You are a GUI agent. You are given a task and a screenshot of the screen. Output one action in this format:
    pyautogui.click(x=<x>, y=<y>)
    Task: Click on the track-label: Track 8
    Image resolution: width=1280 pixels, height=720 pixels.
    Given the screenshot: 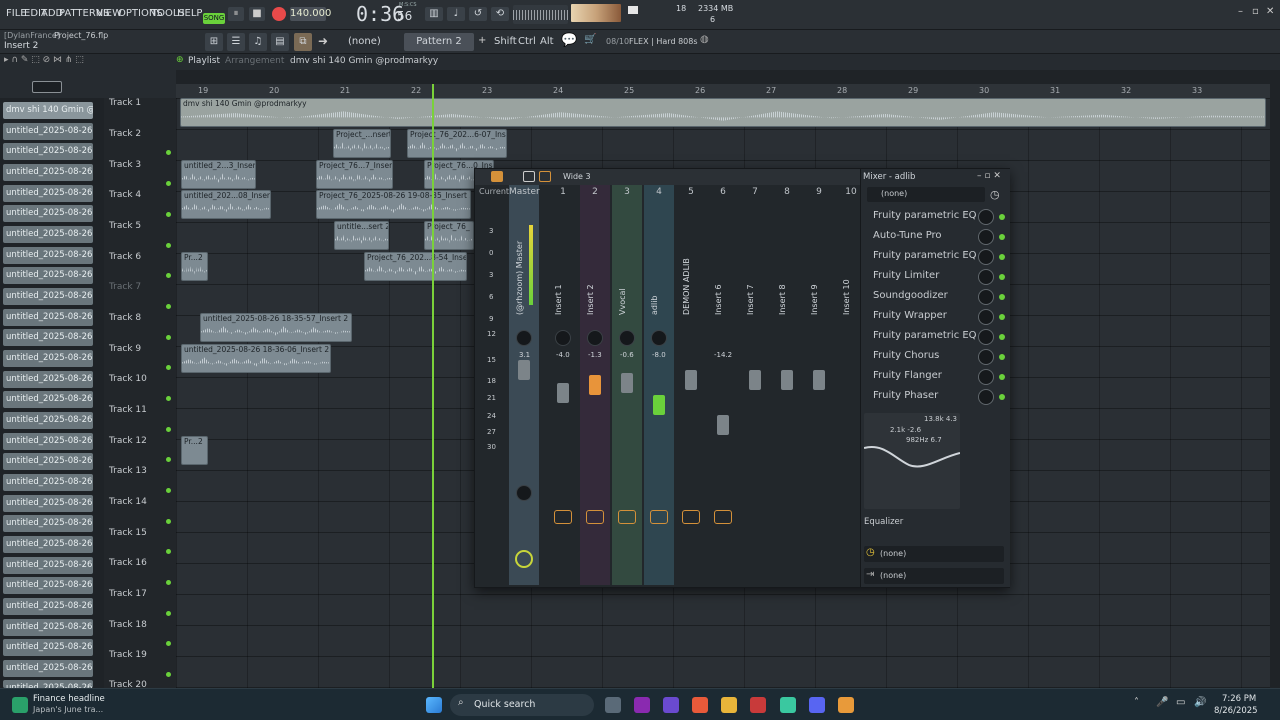 What is the action you would take?
    pyautogui.click(x=125, y=318)
    